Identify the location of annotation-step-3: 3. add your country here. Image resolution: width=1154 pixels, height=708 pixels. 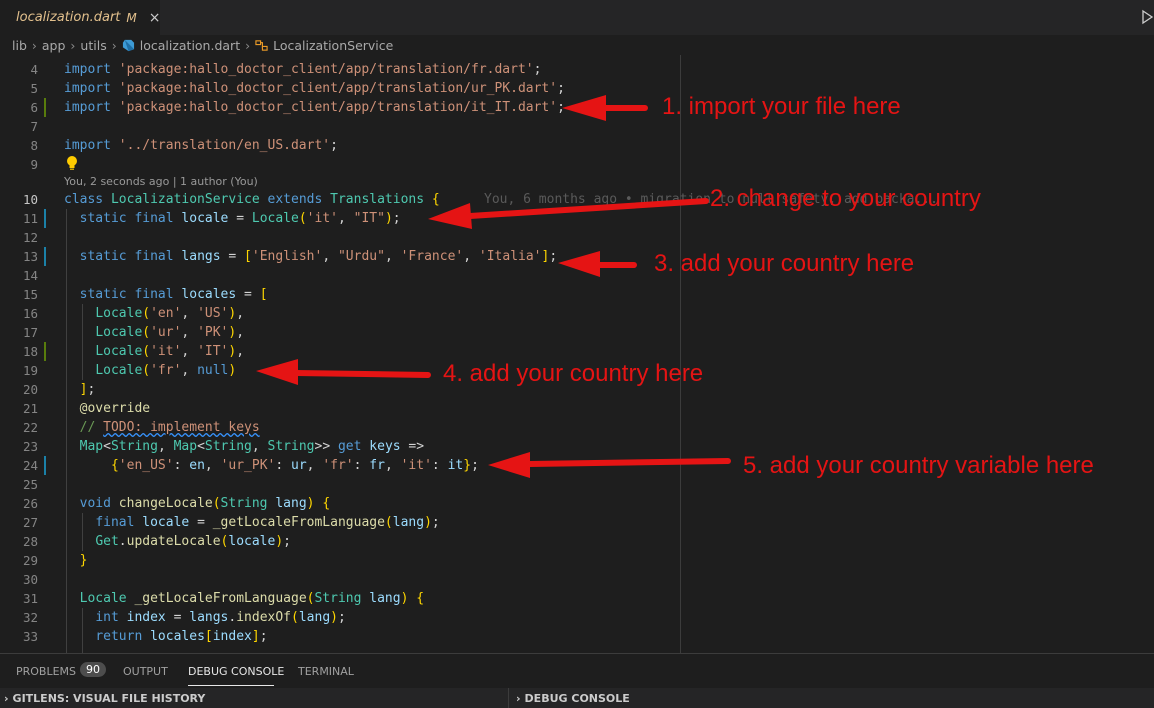
(784, 263).